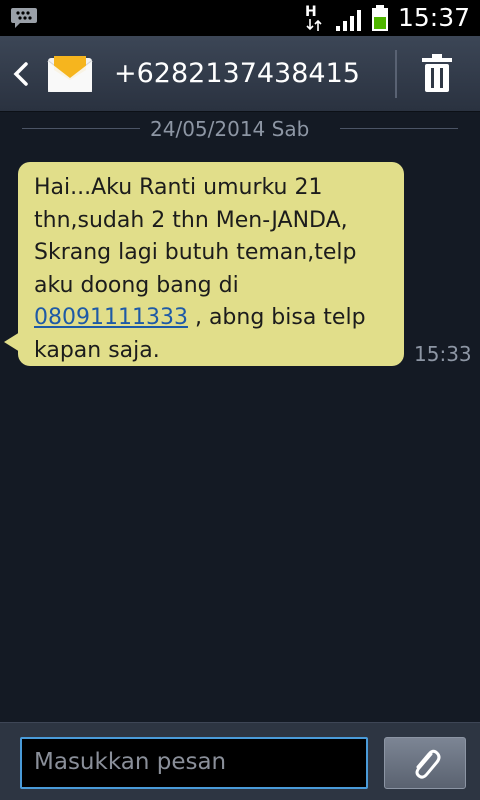  I want to click on date-separator-text: 24/05/2014 Sab, so click(230, 129).